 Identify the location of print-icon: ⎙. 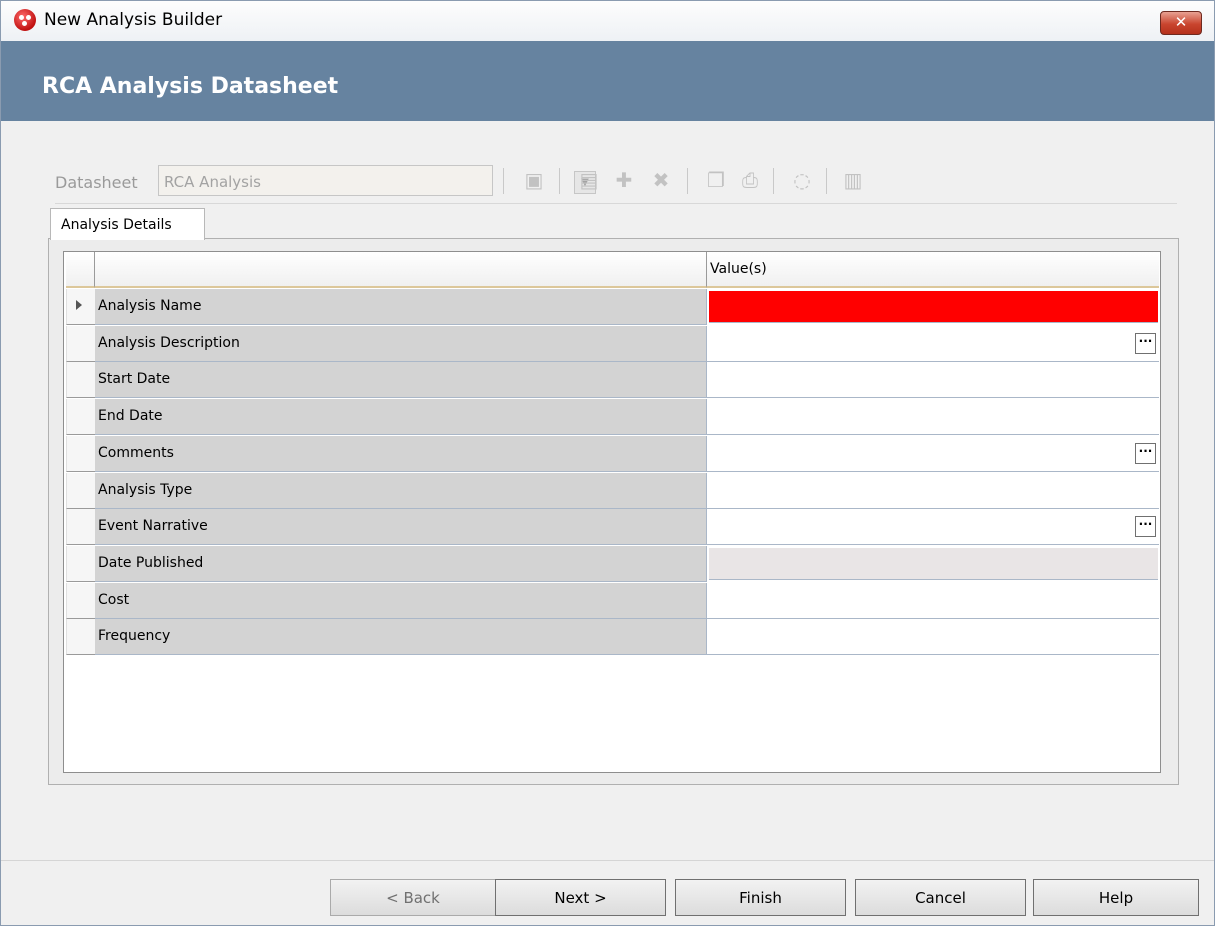
(750, 180).